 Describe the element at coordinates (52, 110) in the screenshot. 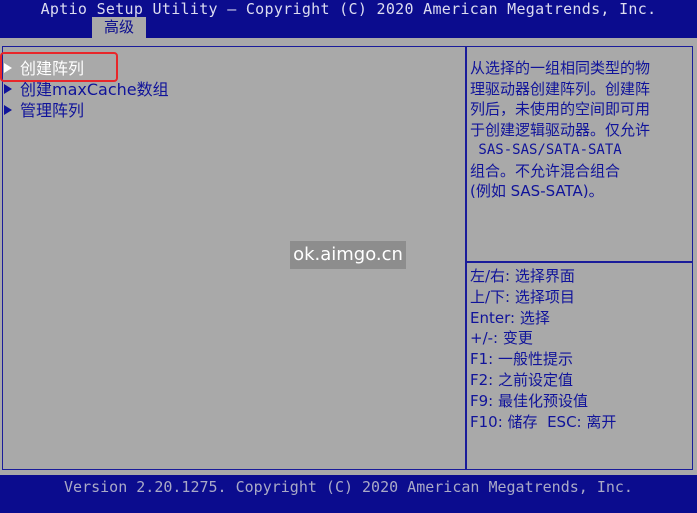

I see `menu-item-label: 管理阵列` at that location.